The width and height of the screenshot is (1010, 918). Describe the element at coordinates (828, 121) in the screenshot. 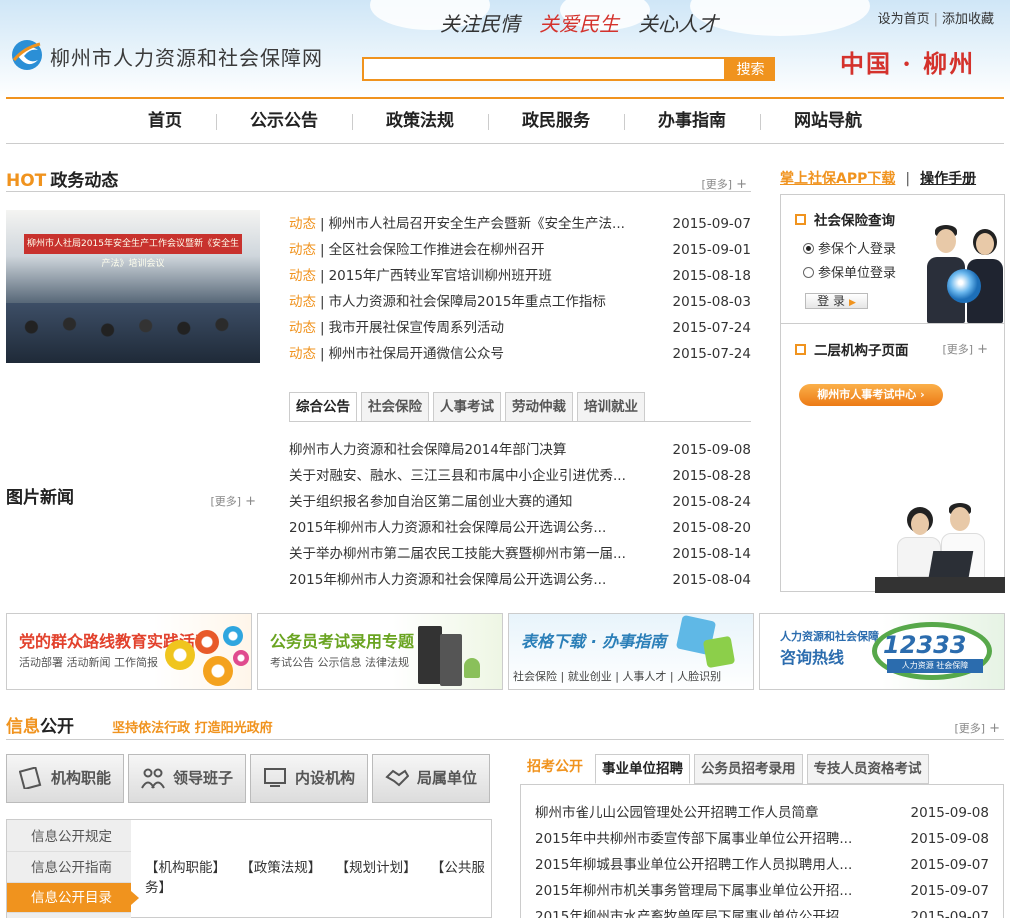

I see `nav-sitemap: 网站导航` at that location.